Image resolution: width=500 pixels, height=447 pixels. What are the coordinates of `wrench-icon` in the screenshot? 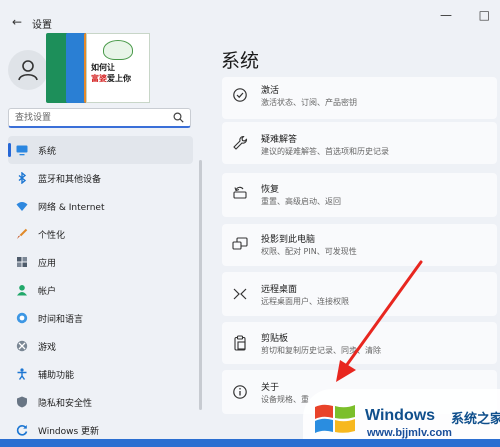 It's located at (240, 142).